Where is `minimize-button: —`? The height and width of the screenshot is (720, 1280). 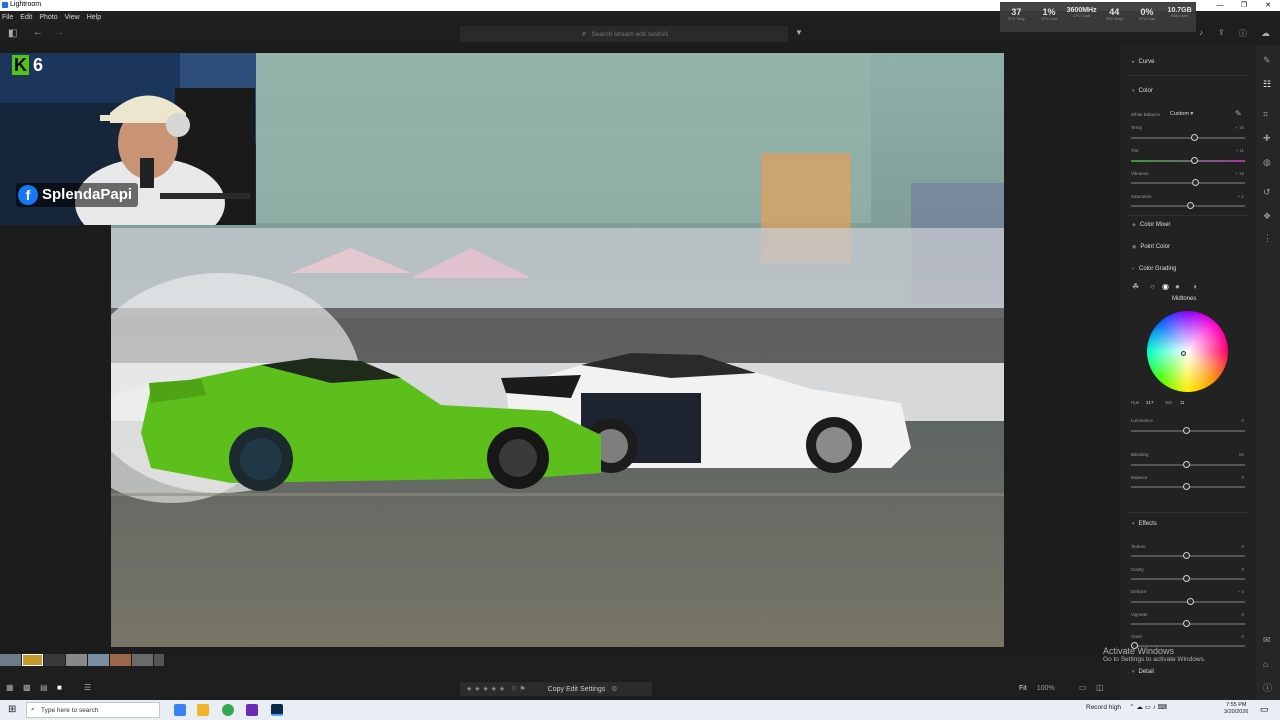
minimize-button: — is located at coordinates (1220, 5).